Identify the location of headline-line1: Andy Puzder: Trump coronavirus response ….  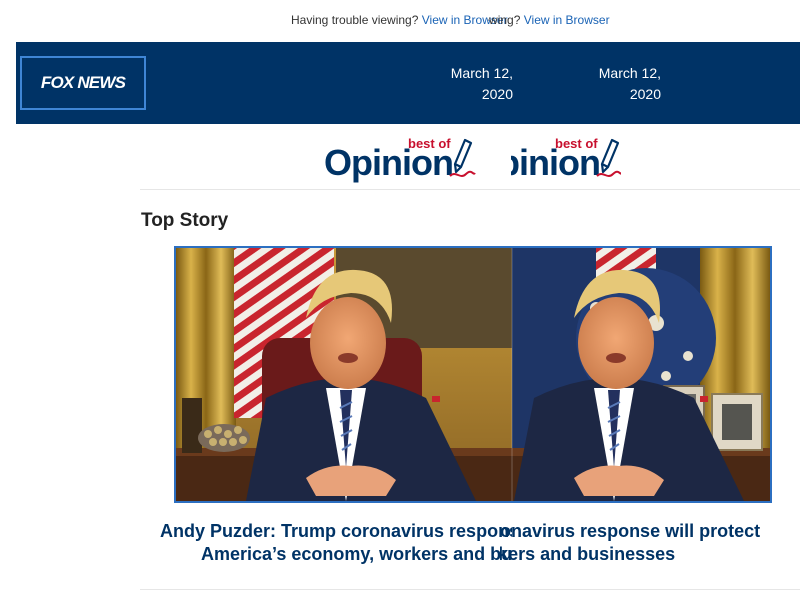
(336, 531).